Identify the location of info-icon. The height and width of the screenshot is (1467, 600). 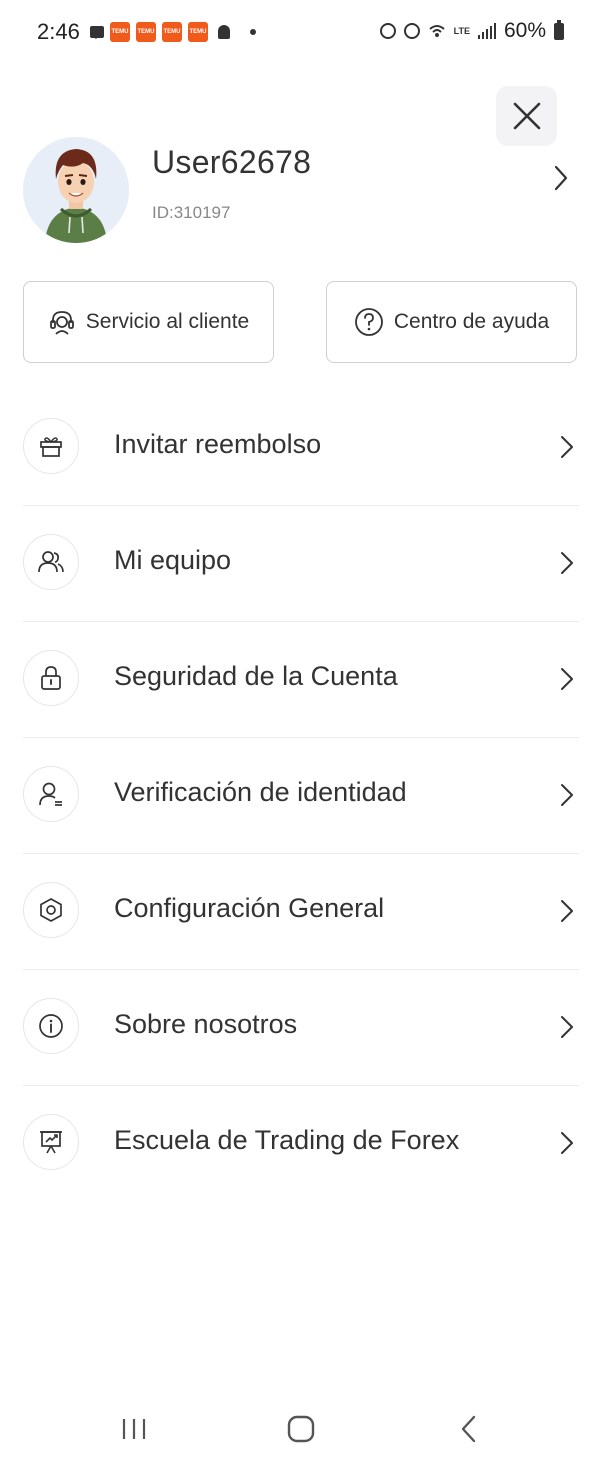
(51, 1026).